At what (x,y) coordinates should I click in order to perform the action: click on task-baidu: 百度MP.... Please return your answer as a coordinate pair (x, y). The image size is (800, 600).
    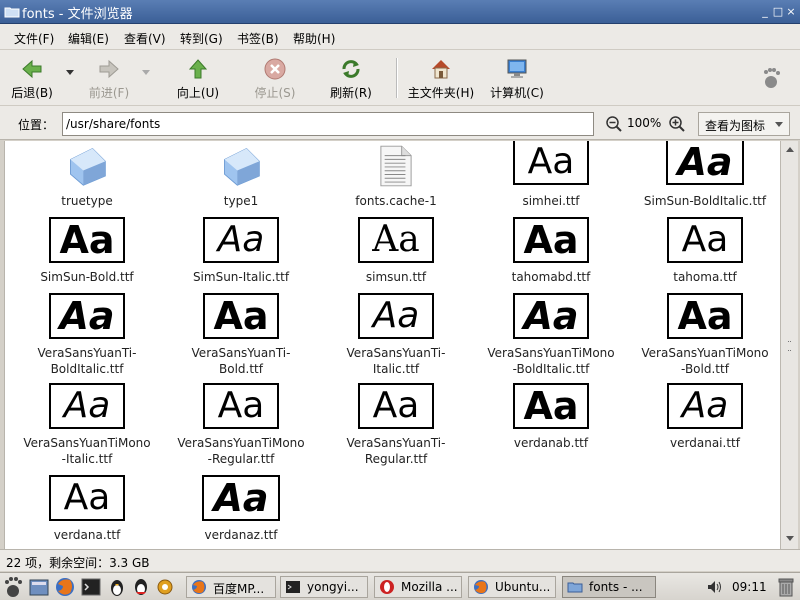
    Looking at the image, I should click on (231, 587).